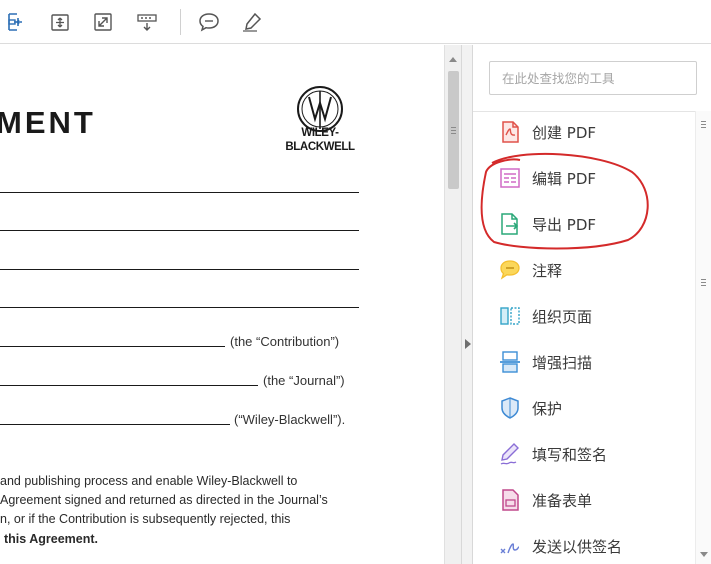  What do you see at coordinates (510, 500) in the screenshot?
I see `prepare-form-icon` at bounding box center [510, 500].